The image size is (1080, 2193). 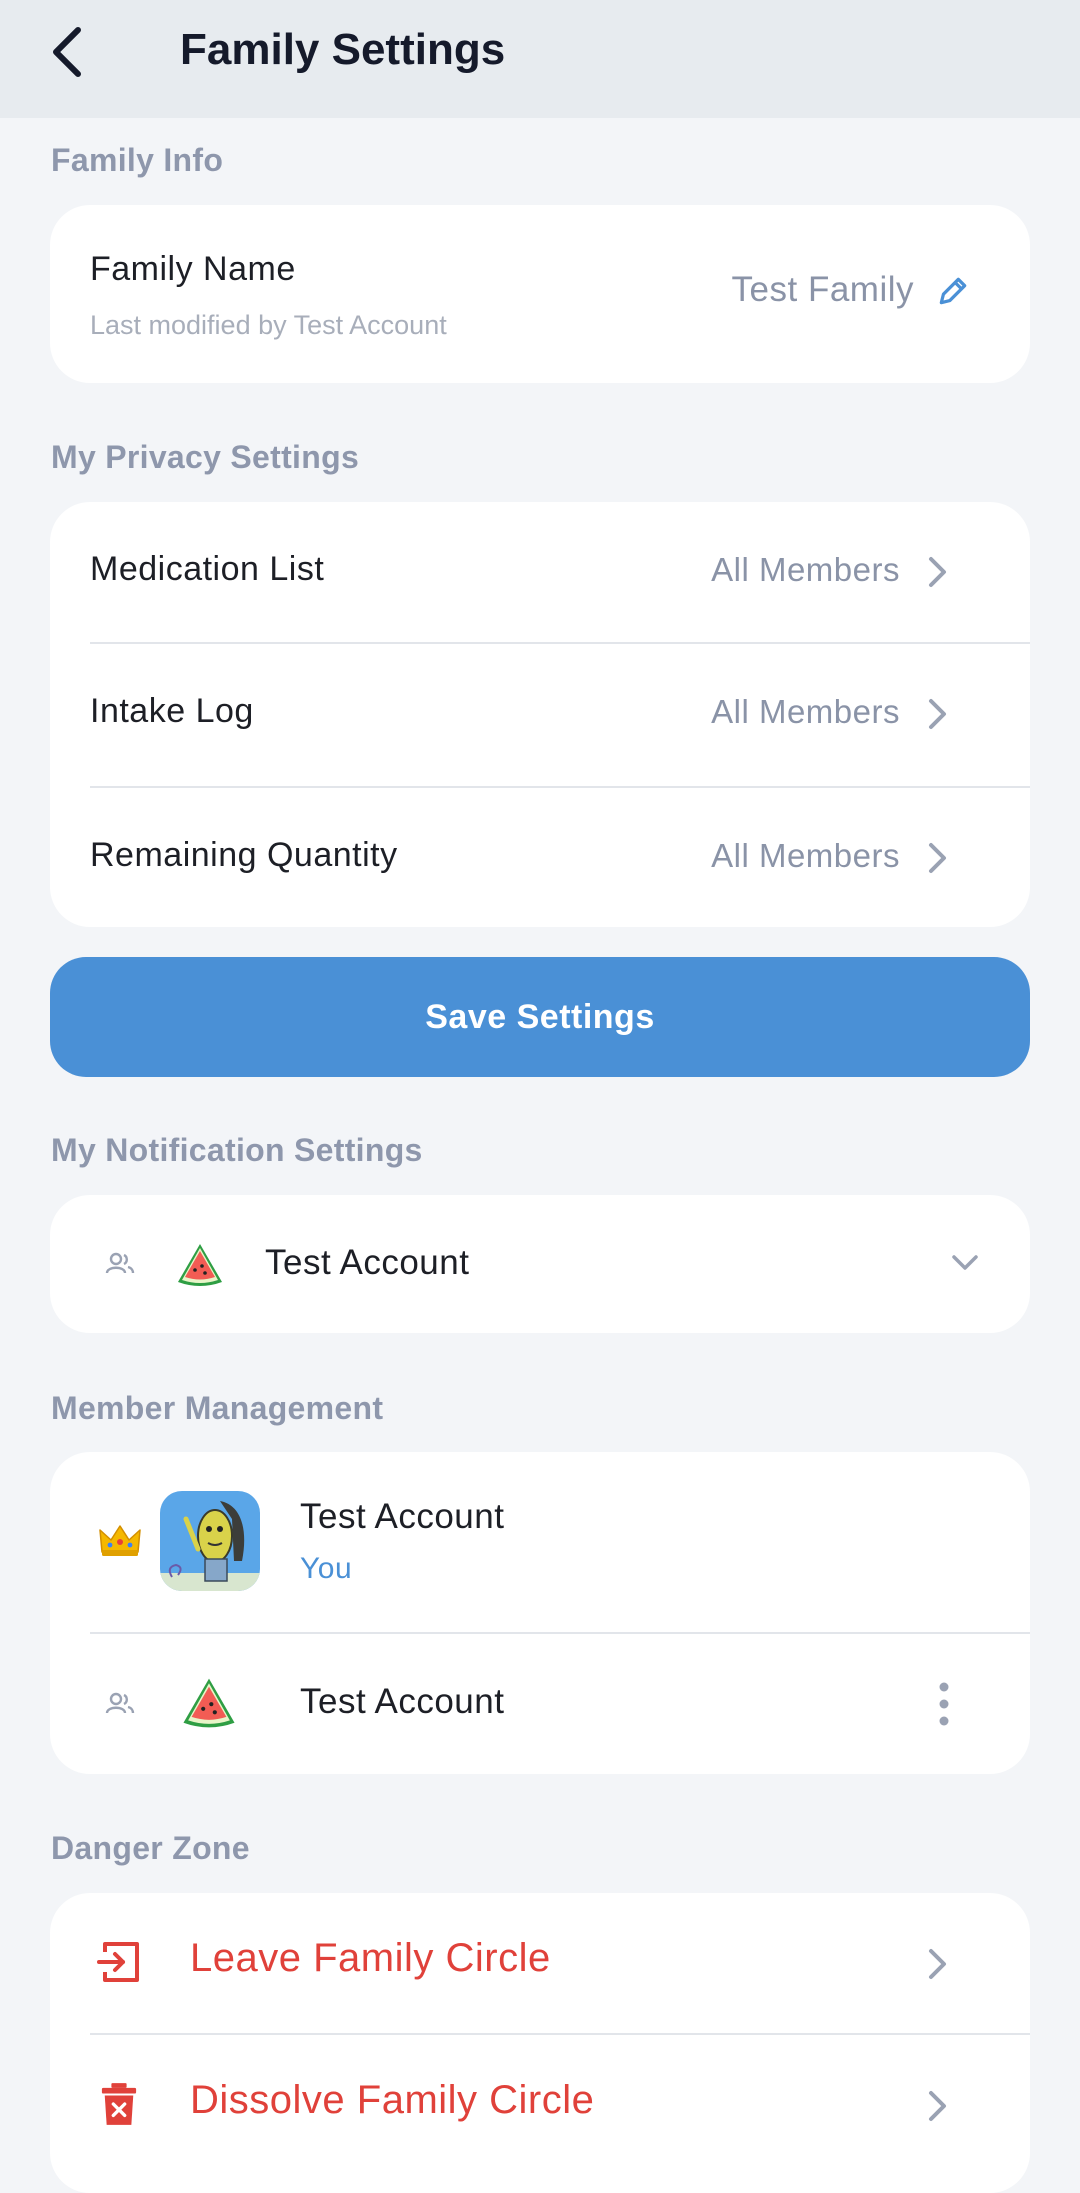 I want to click on dissolve-family-row: Dissolve Family Circle, so click(x=540, y=2105).